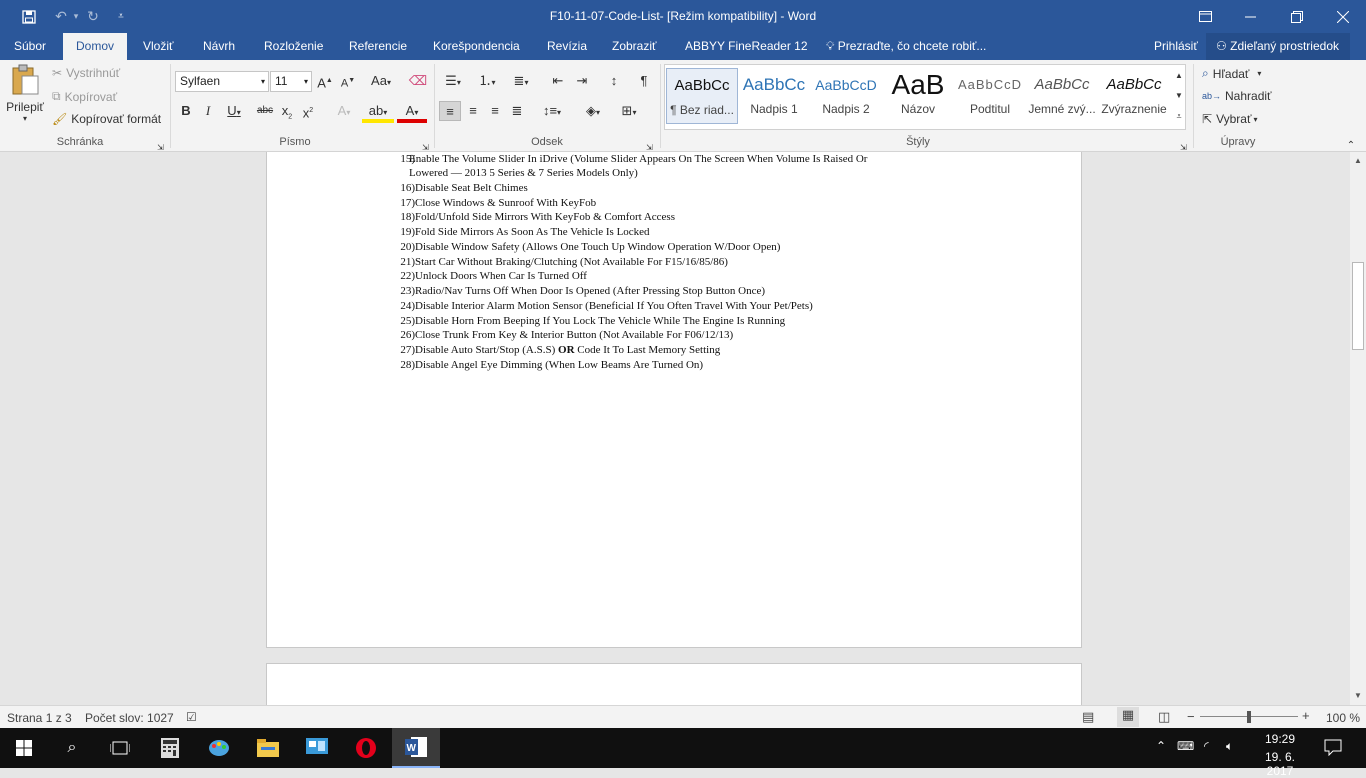 This screenshot has height=778, width=1366. Describe the element at coordinates (473, 111) in the screenshot. I see `align-center-icon: ≡` at that location.